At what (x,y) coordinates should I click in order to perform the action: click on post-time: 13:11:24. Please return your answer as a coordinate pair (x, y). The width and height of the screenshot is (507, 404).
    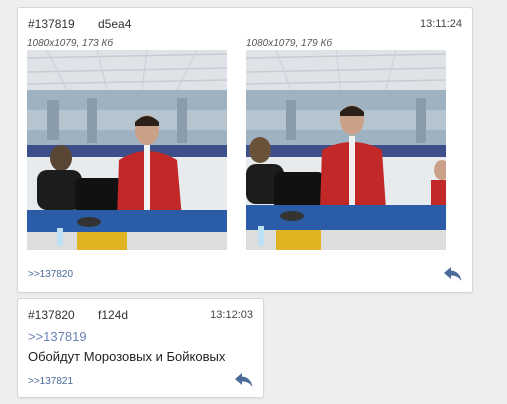
    Looking at the image, I should click on (440, 24).